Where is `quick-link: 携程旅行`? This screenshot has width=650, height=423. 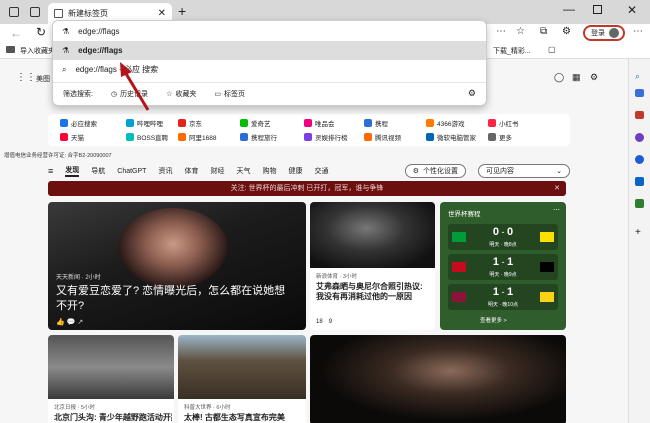
quick-link: 携程旅行 is located at coordinates (258, 137).